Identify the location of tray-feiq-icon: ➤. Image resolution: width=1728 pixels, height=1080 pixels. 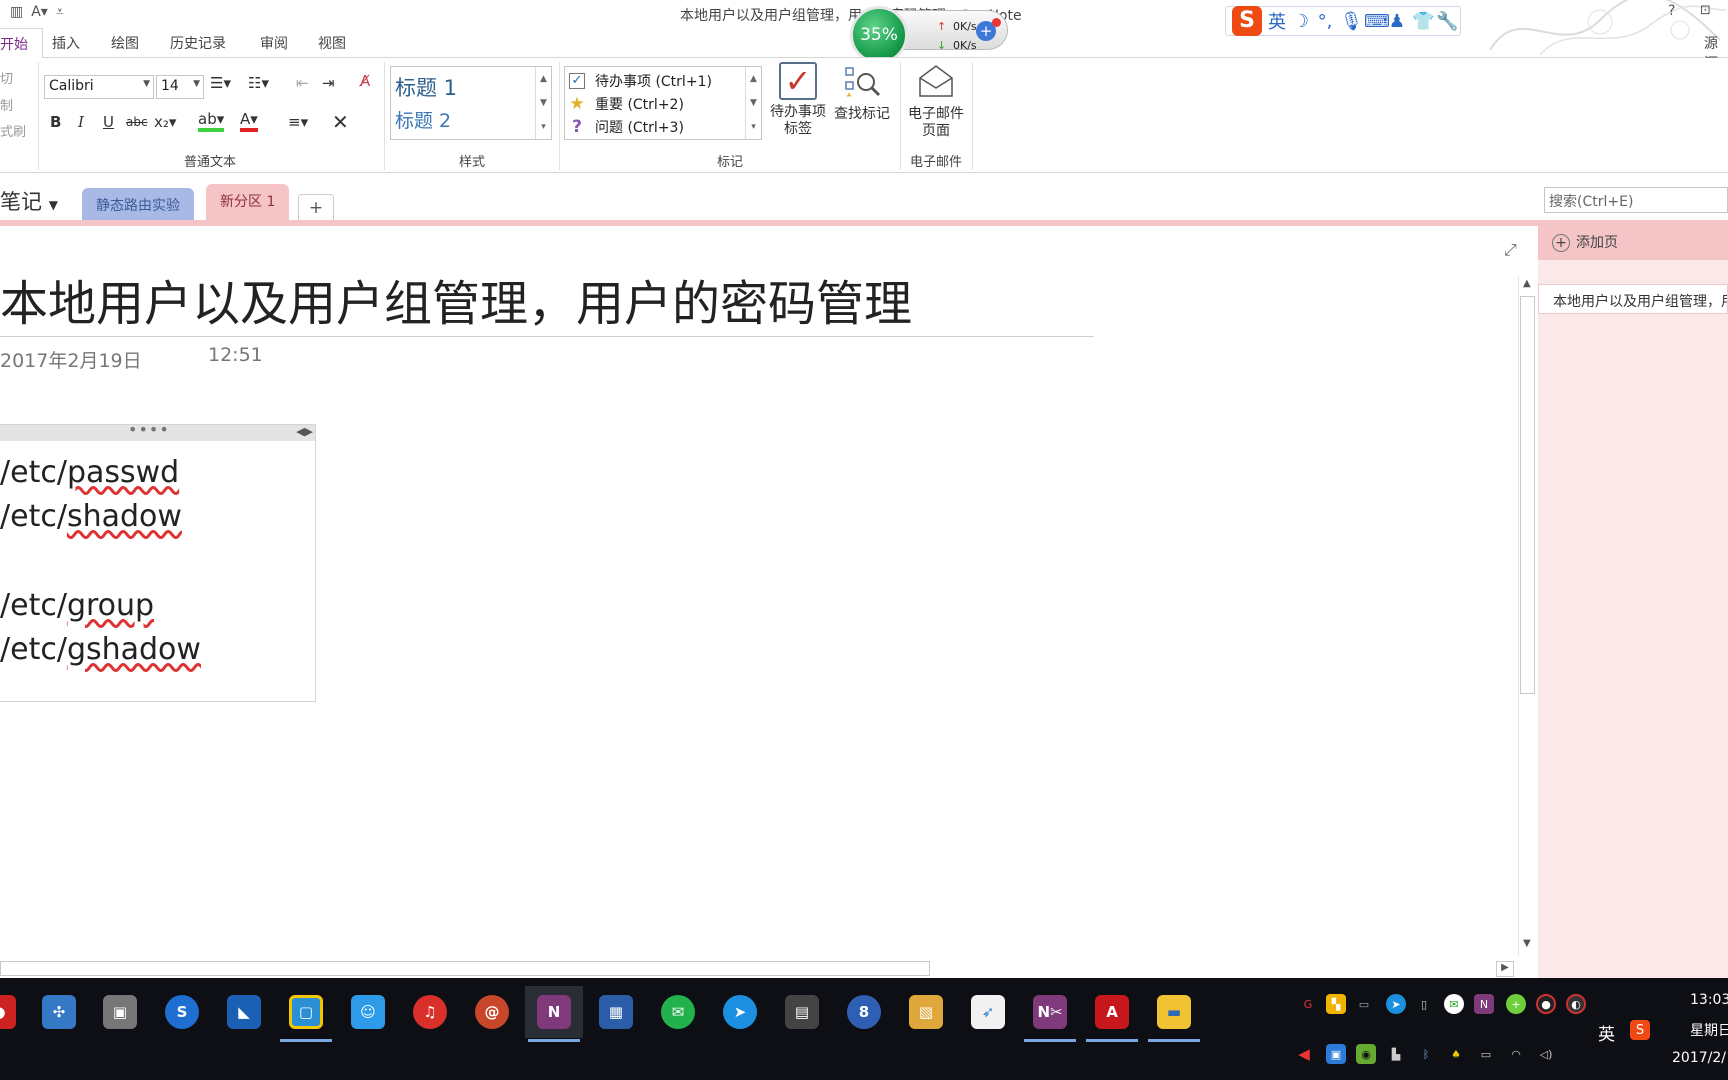
(1396, 1004).